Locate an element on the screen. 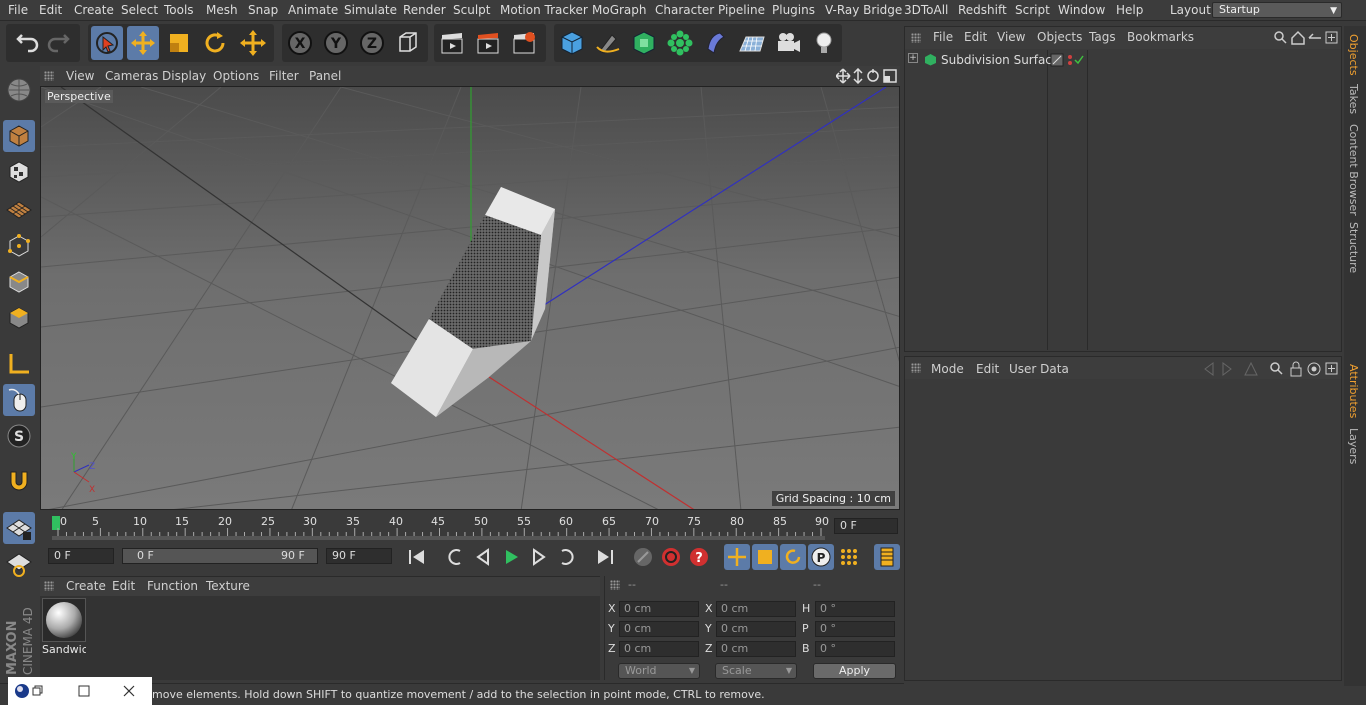  floor-button is located at coordinates (752, 43).